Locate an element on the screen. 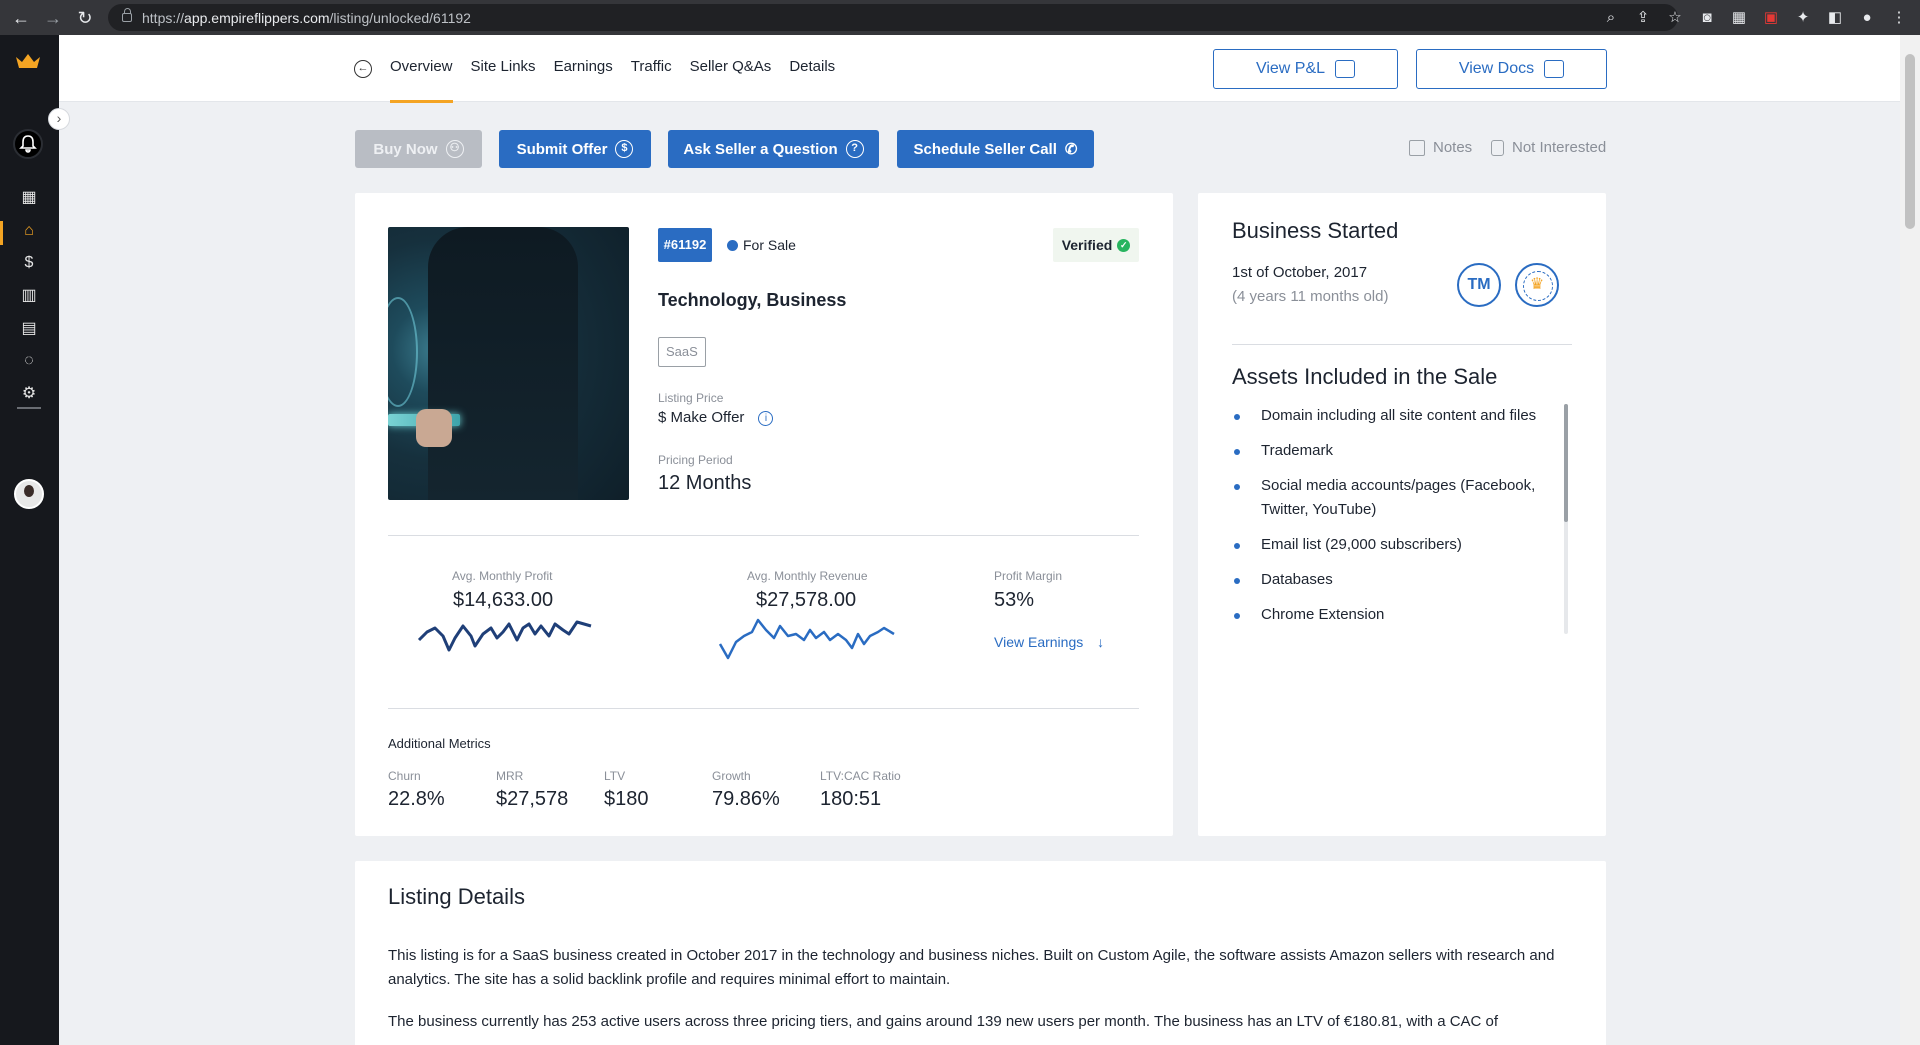 The width and height of the screenshot is (1920, 1045). not-interested-link: Not Interested is located at coordinates (1548, 147).